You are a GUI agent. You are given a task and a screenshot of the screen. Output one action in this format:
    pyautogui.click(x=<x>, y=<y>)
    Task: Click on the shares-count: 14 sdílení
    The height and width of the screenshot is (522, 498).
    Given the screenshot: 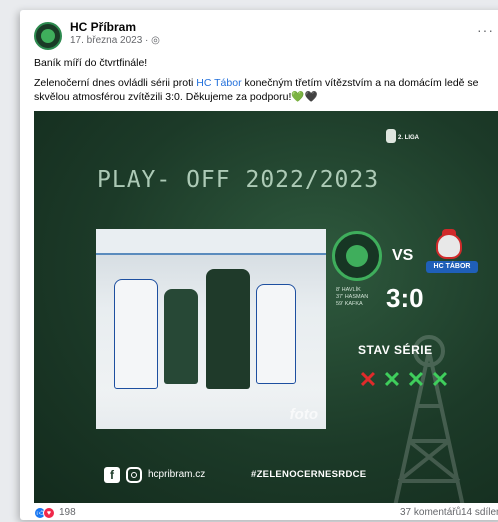 What is the action you would take?
    pyautogui.click(x=479, y=512)
    